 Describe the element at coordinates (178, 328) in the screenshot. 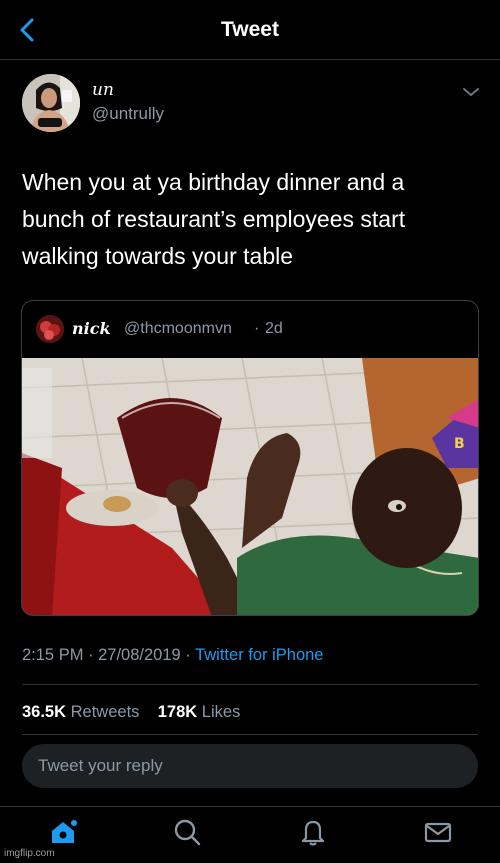

I see `quoted-handle: @thcmoonmvn` at that location.